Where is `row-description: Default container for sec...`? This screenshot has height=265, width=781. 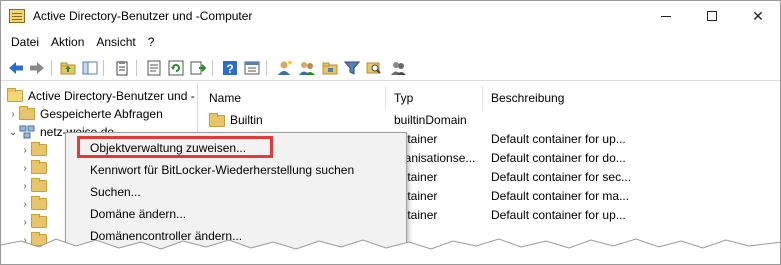 row-description: Default container for sec... is located at coordinates (561, 177).